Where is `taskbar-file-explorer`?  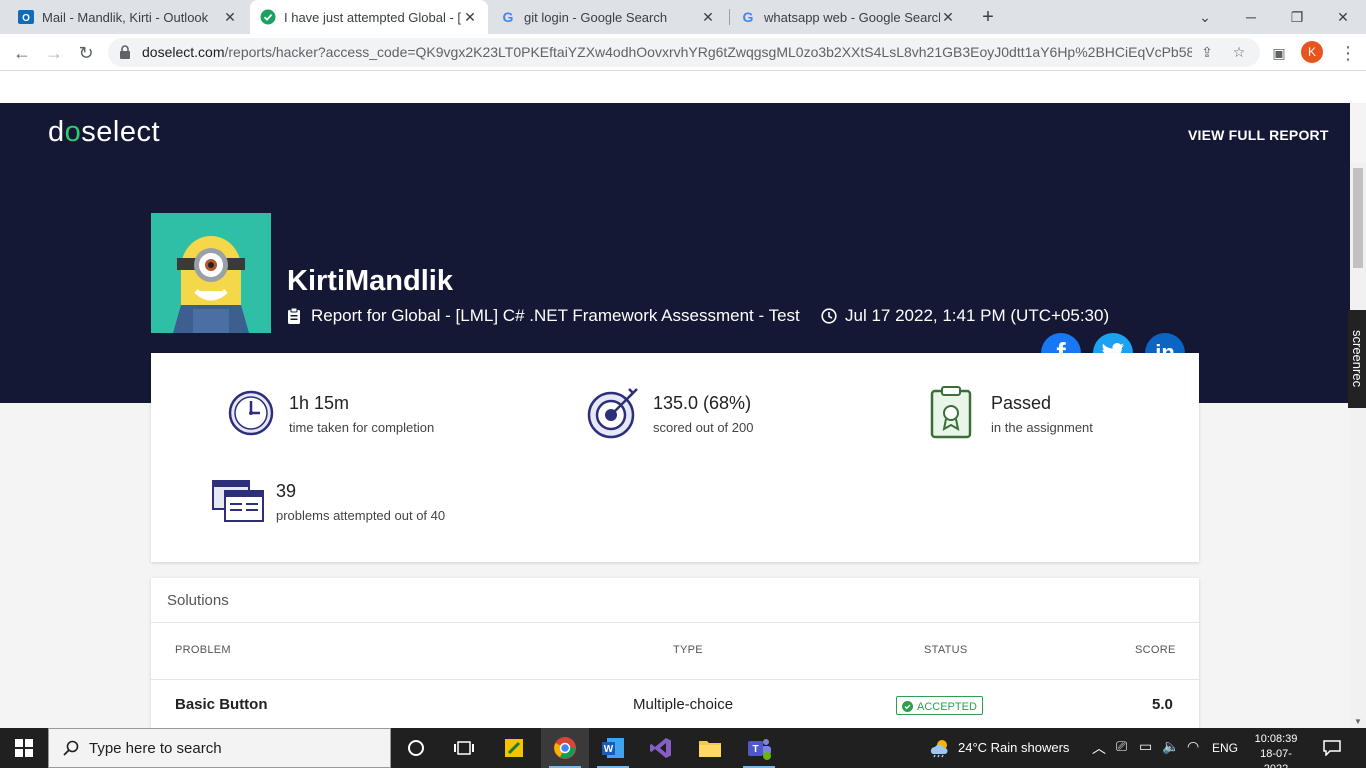
taskbar-file-explorer is located at coordinates (710, 748).